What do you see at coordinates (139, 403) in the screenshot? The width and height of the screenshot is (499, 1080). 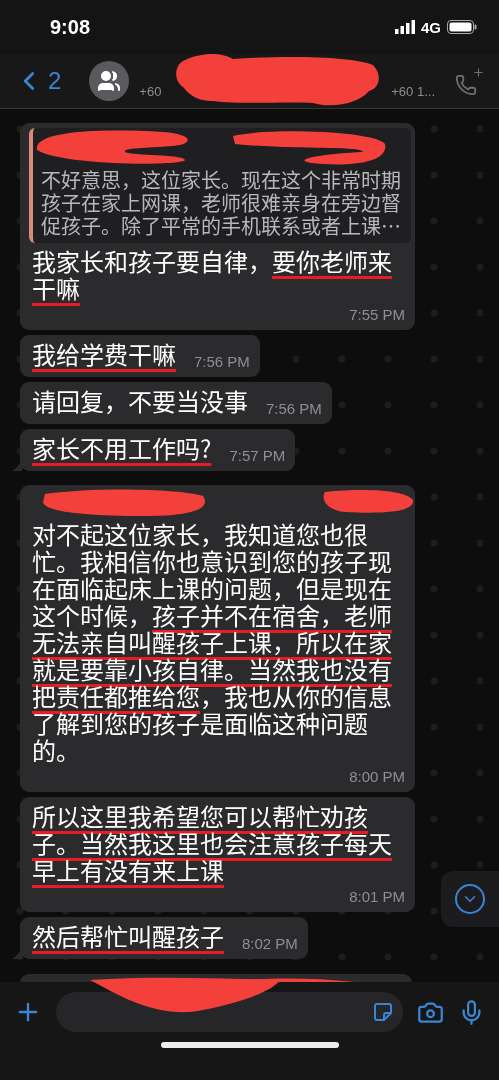 I see `message-text: 请回复，不要当没事` at bounding box center [139, 403].